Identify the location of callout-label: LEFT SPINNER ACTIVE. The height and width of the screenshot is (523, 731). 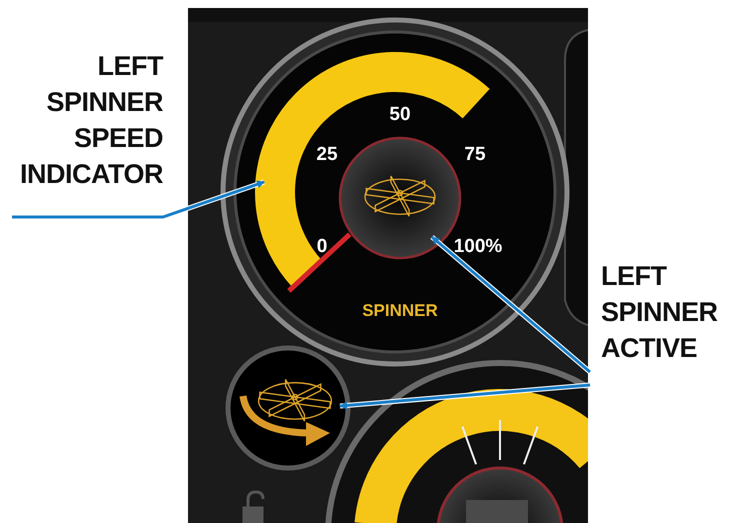
(659, 312).